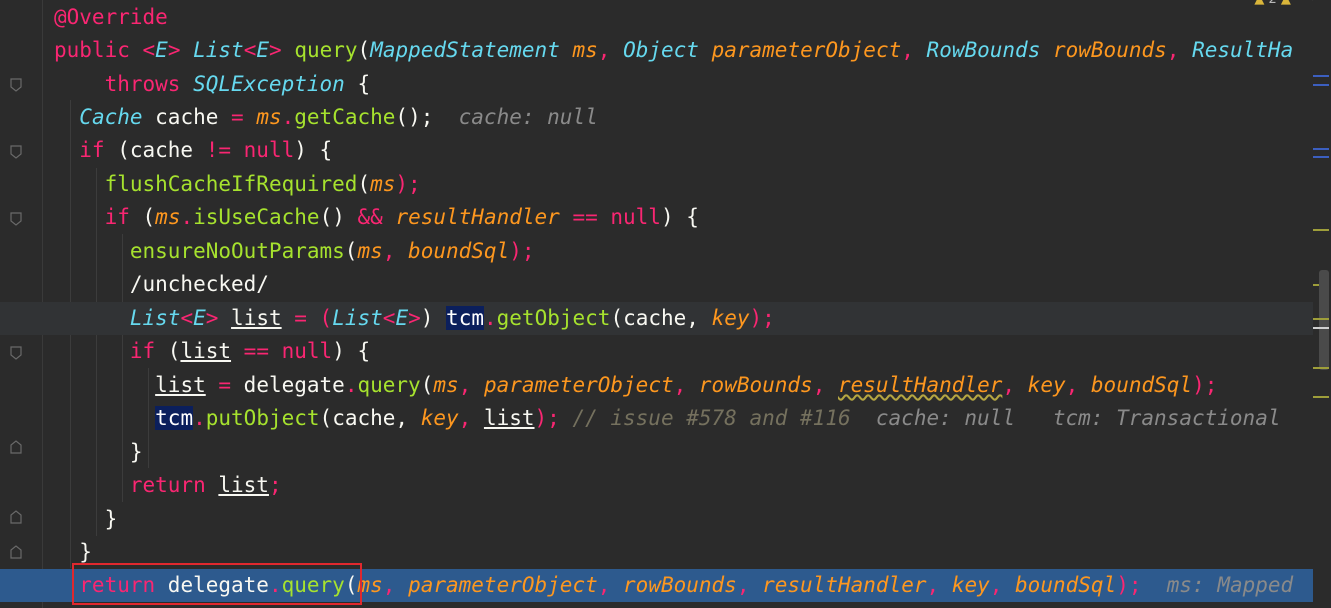  Describe the element at coordinates (665, 84) in the screenshot. I see `code-line: throws SQLException {` at that location.